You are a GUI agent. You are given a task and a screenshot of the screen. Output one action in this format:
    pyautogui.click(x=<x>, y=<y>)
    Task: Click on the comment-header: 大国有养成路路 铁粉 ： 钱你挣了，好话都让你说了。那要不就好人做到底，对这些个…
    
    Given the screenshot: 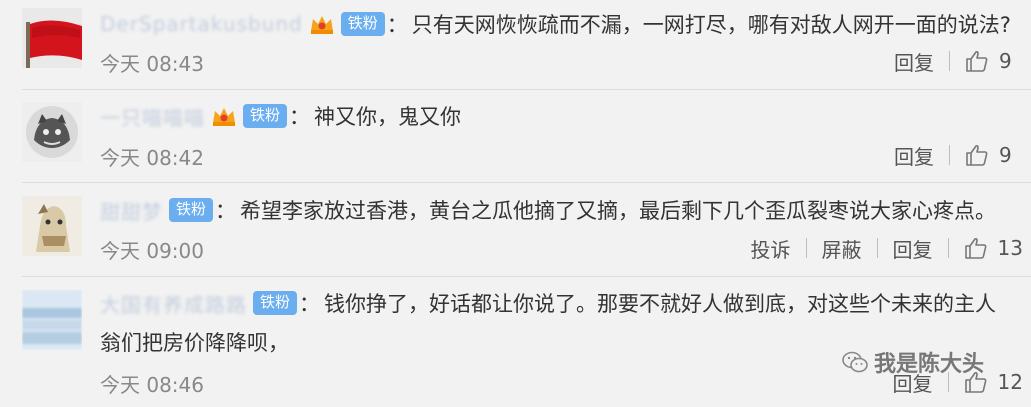 What is the action you would take?
    pyautogui.click(x=548, y=303)
    